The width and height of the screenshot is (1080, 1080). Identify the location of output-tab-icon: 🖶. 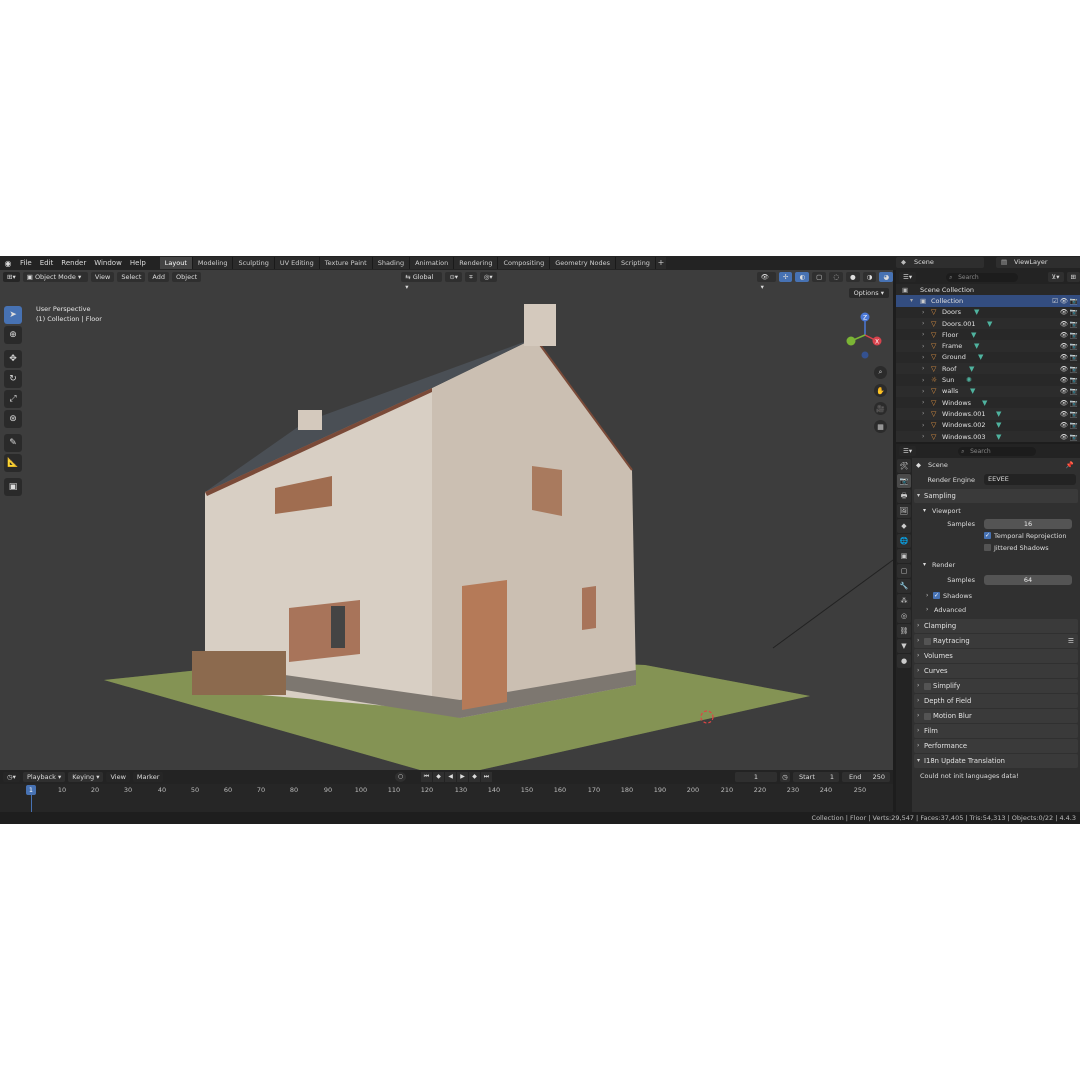
(904, 496).